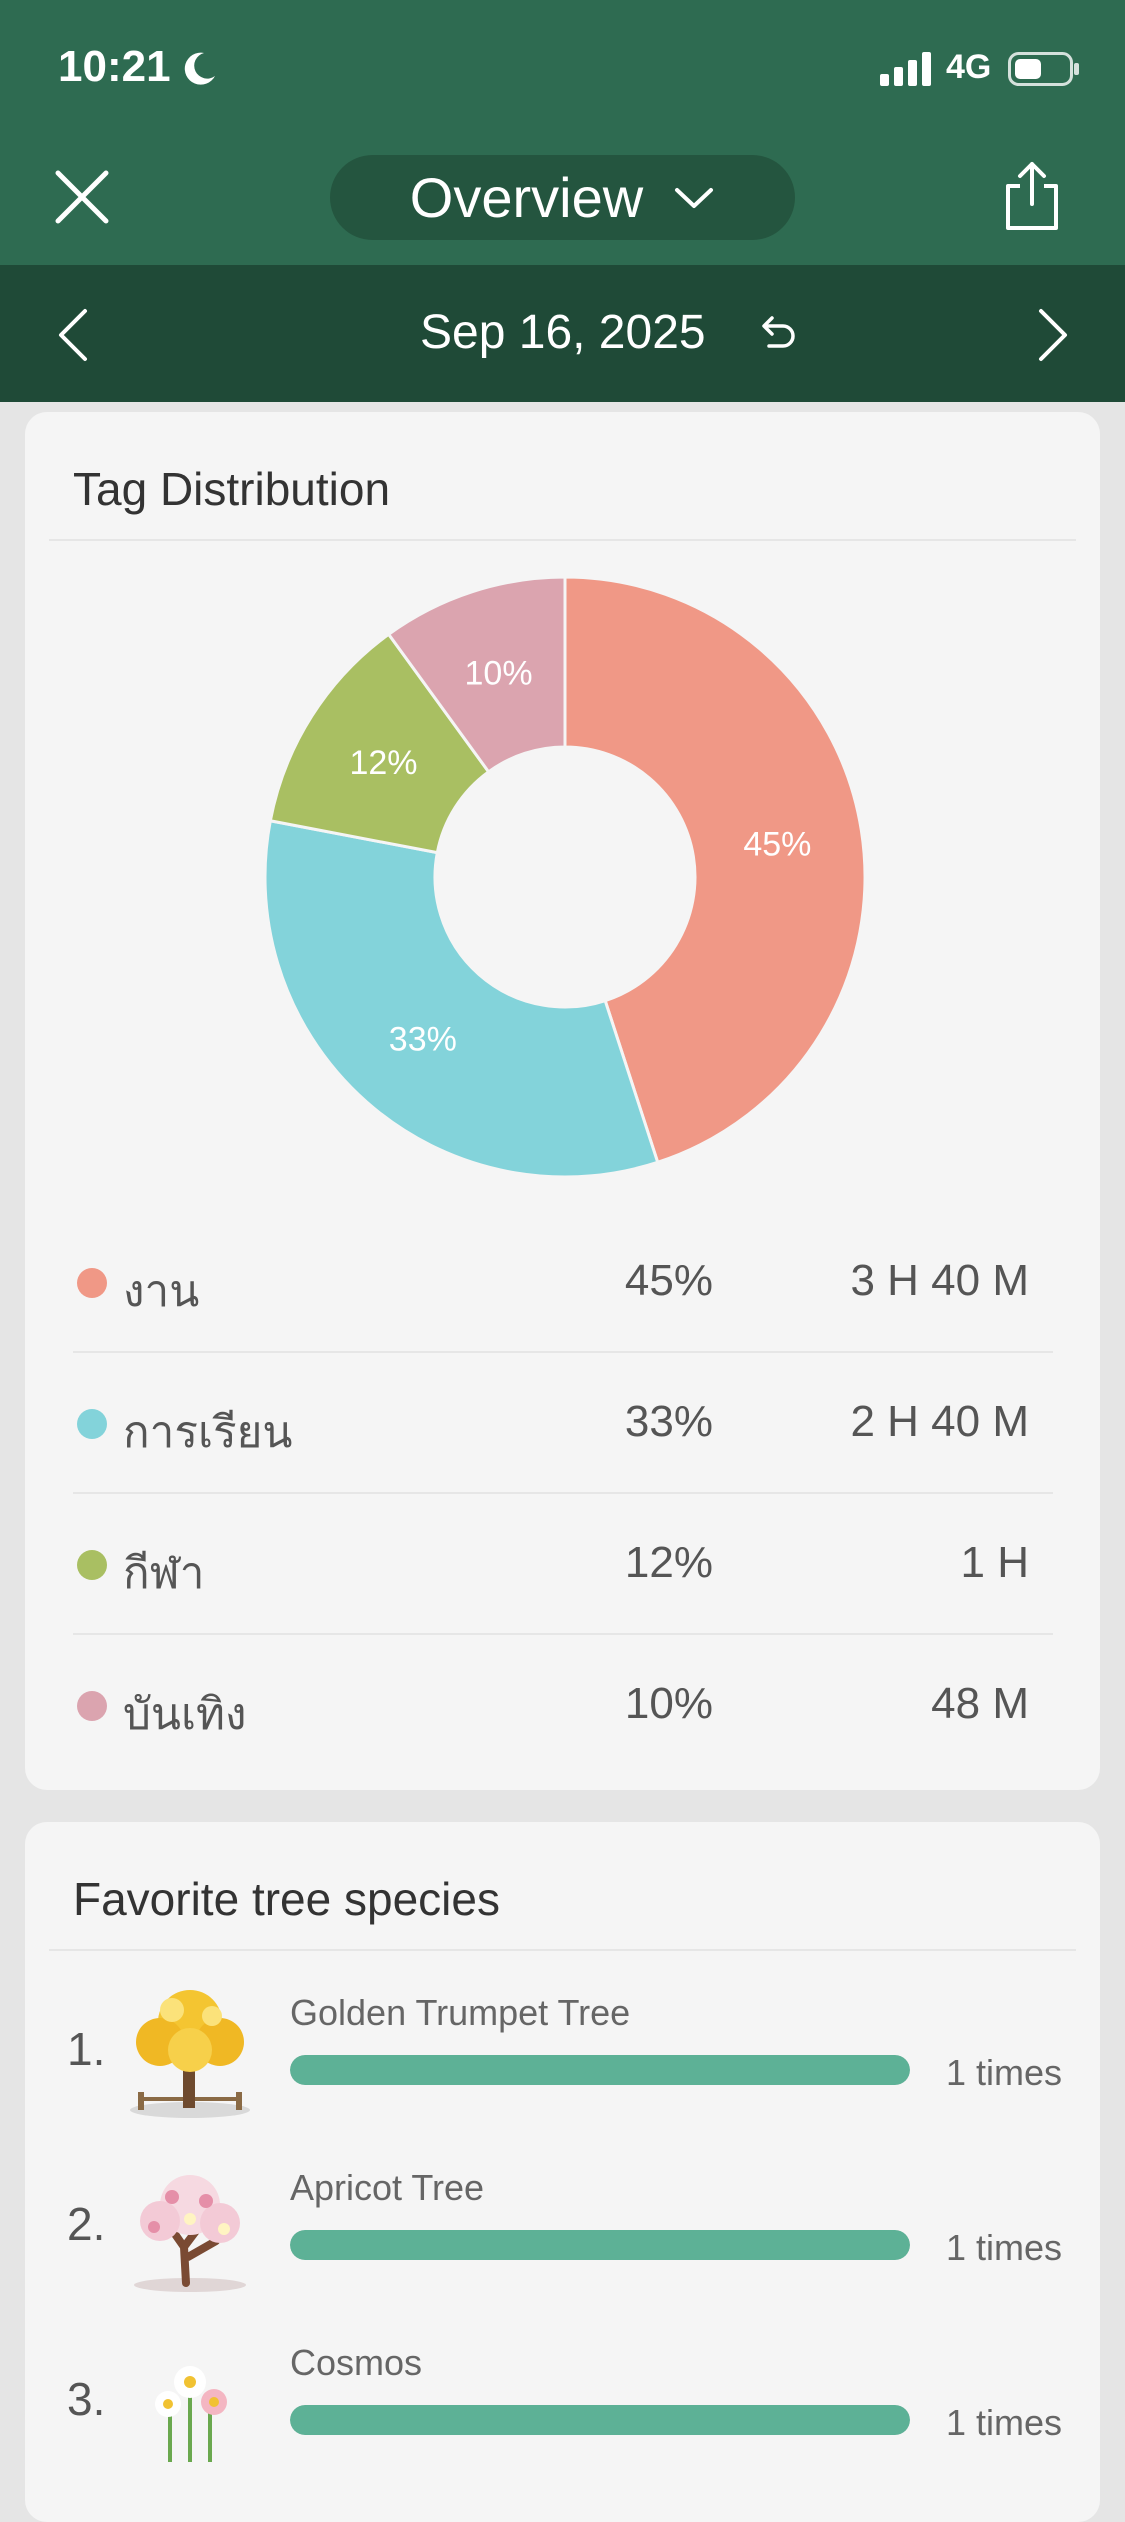 The width and height of the screenshot is (1125, 2522). Describe the element at coordinates (563, 1282) in the screenshot. I see `legend-row: งาน 45% 3 H 40 M` at that location.